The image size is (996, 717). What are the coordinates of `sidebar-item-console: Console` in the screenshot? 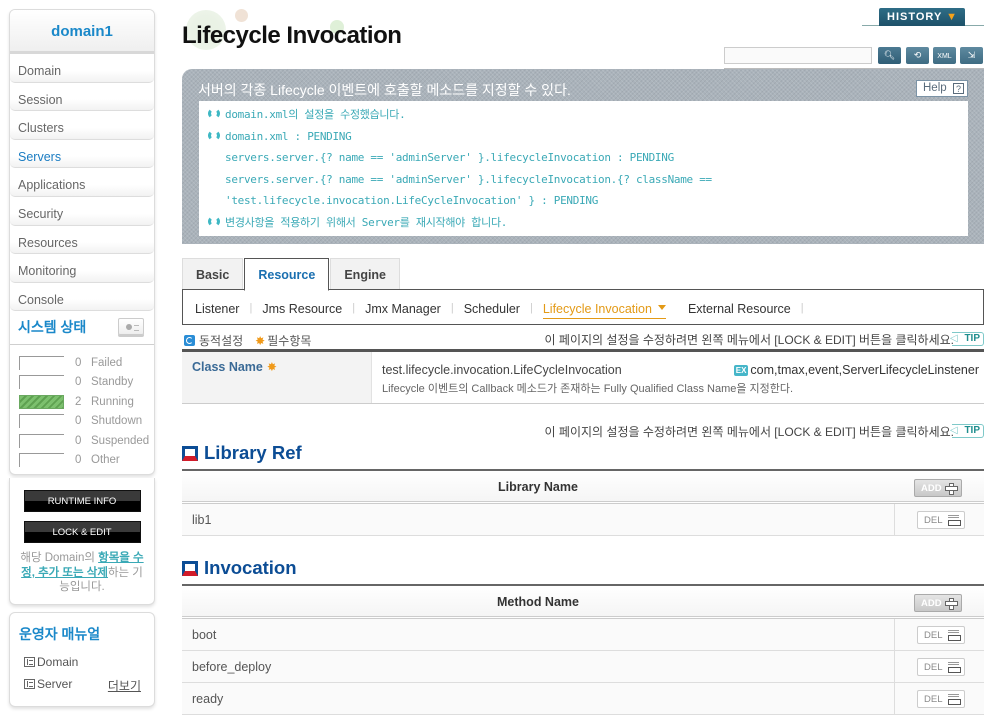 It's located at (82, 297).